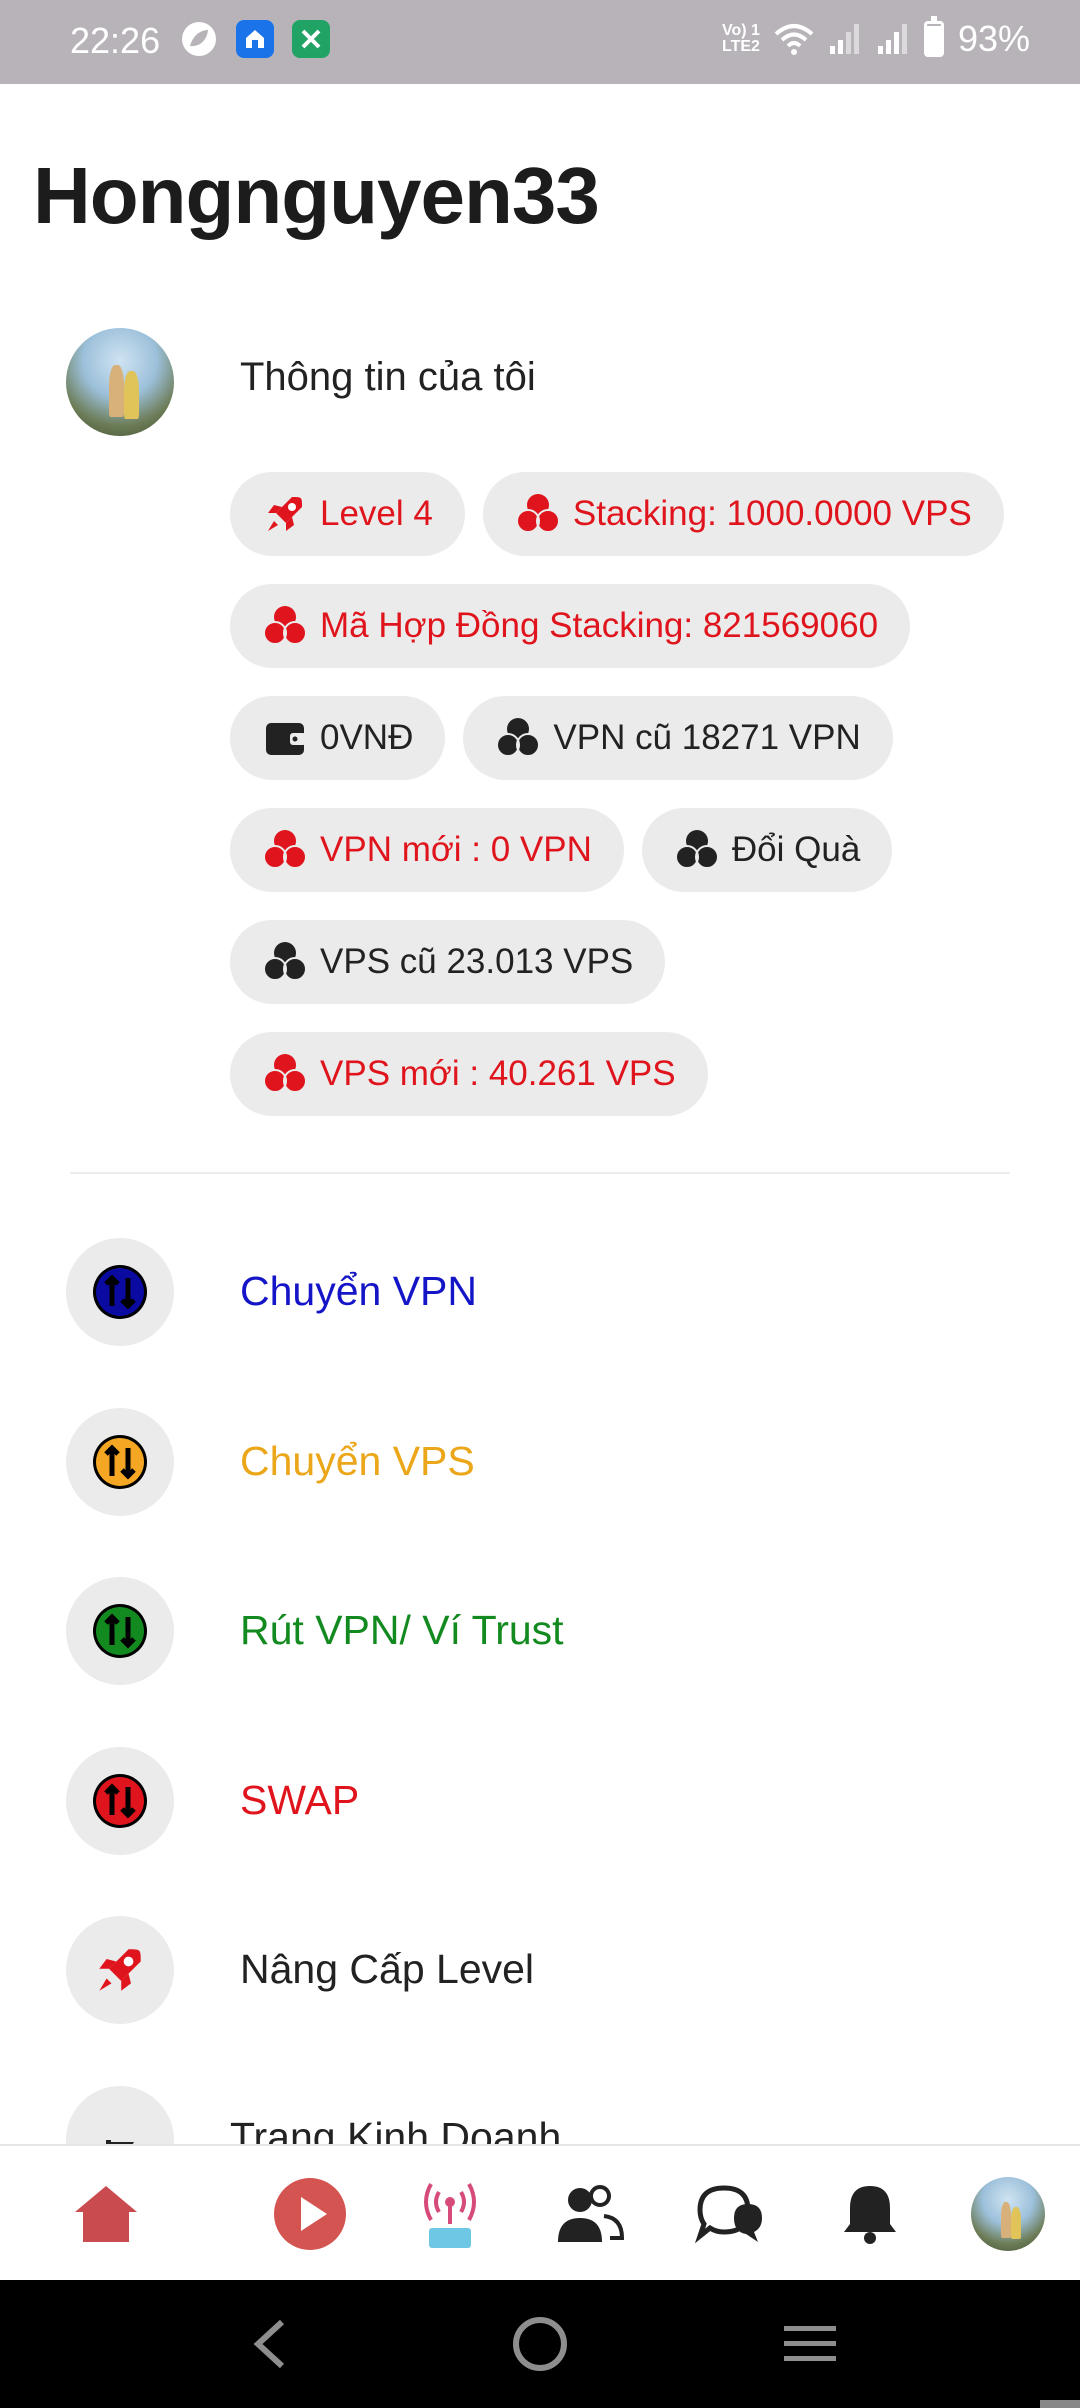 The width and height of the screenshot is (1080, 2408). What do you see at coordinates (402, 1630) in the screenshot?
I see `menu-label: Rút VPN/ Ví Trust` at bounding box center [402, 1630].